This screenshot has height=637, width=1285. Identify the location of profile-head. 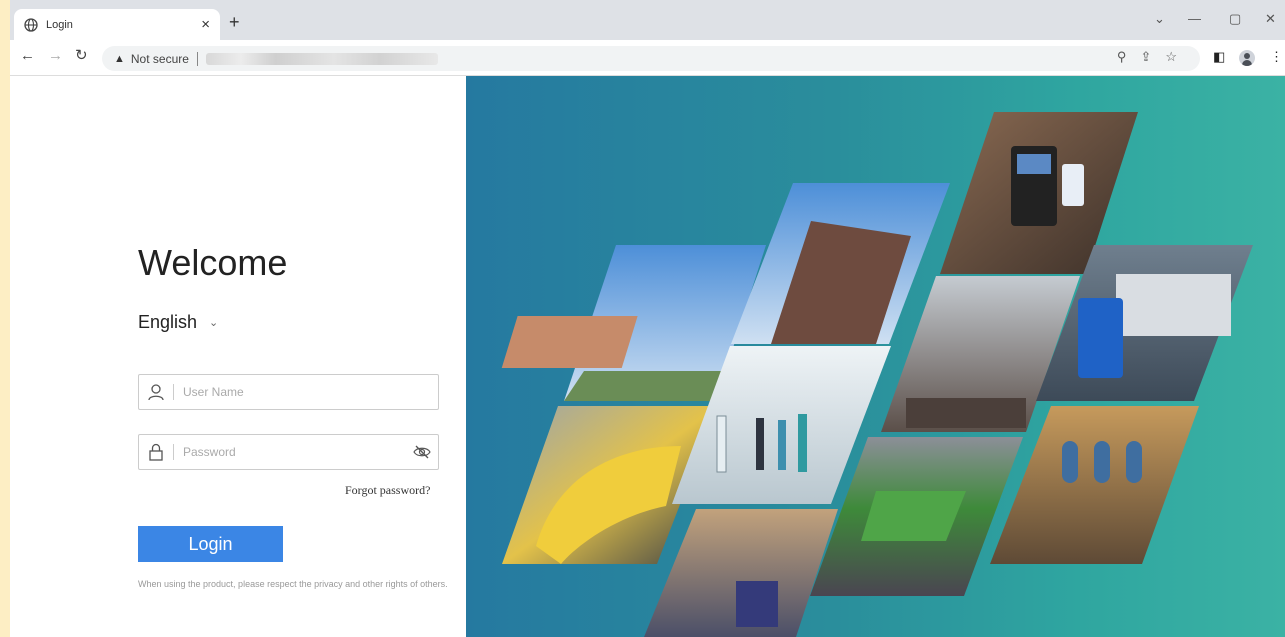
(1247, 56).